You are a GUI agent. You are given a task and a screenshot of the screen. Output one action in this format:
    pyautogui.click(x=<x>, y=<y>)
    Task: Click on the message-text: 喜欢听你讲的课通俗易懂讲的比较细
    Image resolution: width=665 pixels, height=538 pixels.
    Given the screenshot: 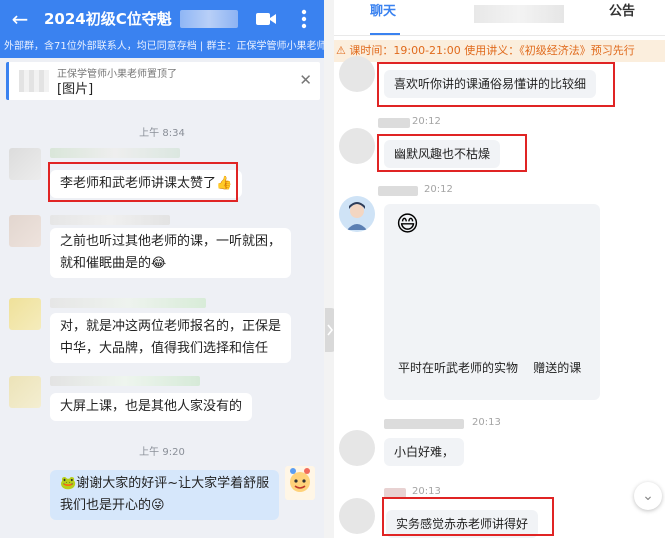 What is the action you would take?
    pyautogui.click(x=490, y=84)
    